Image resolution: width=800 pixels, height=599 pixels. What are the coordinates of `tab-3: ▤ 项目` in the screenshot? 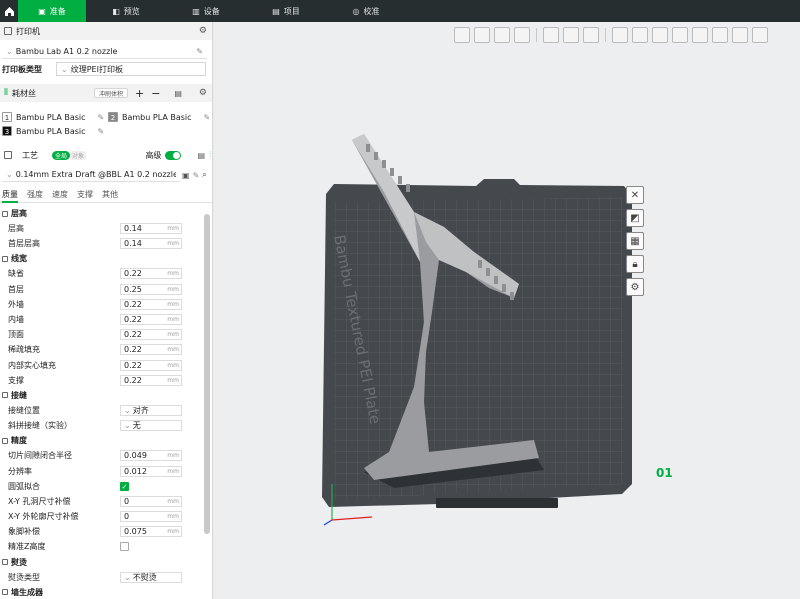 It's located at (286, 11).